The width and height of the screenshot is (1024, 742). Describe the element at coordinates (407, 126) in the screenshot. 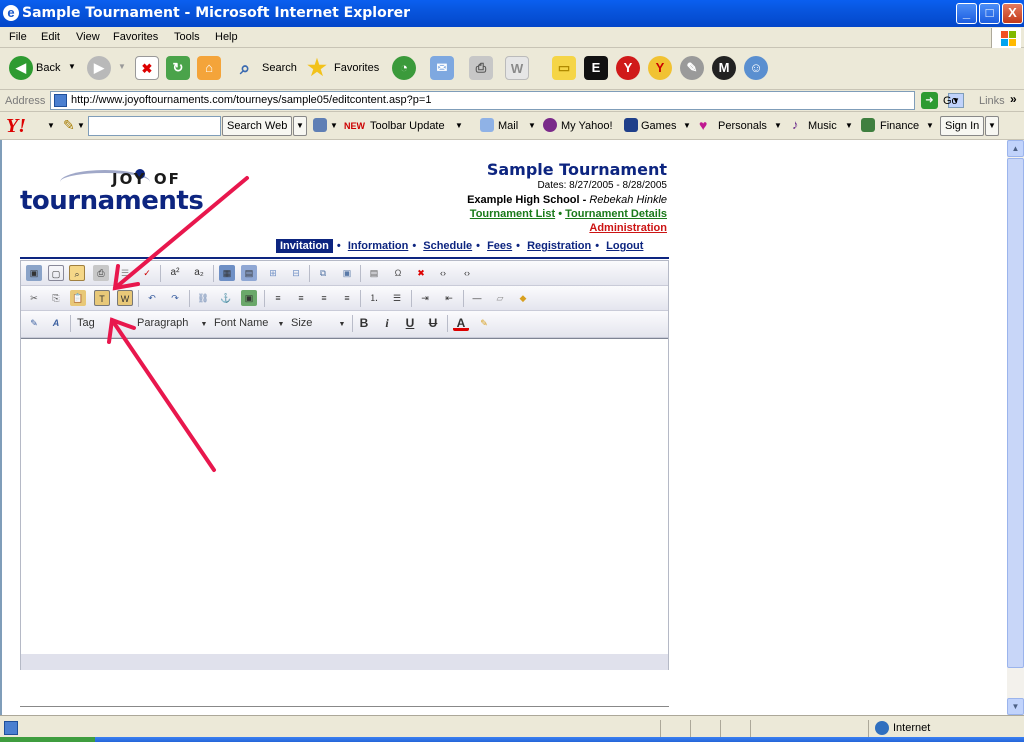

I see `toolbar-update-link: Toolbar Update` at that location.